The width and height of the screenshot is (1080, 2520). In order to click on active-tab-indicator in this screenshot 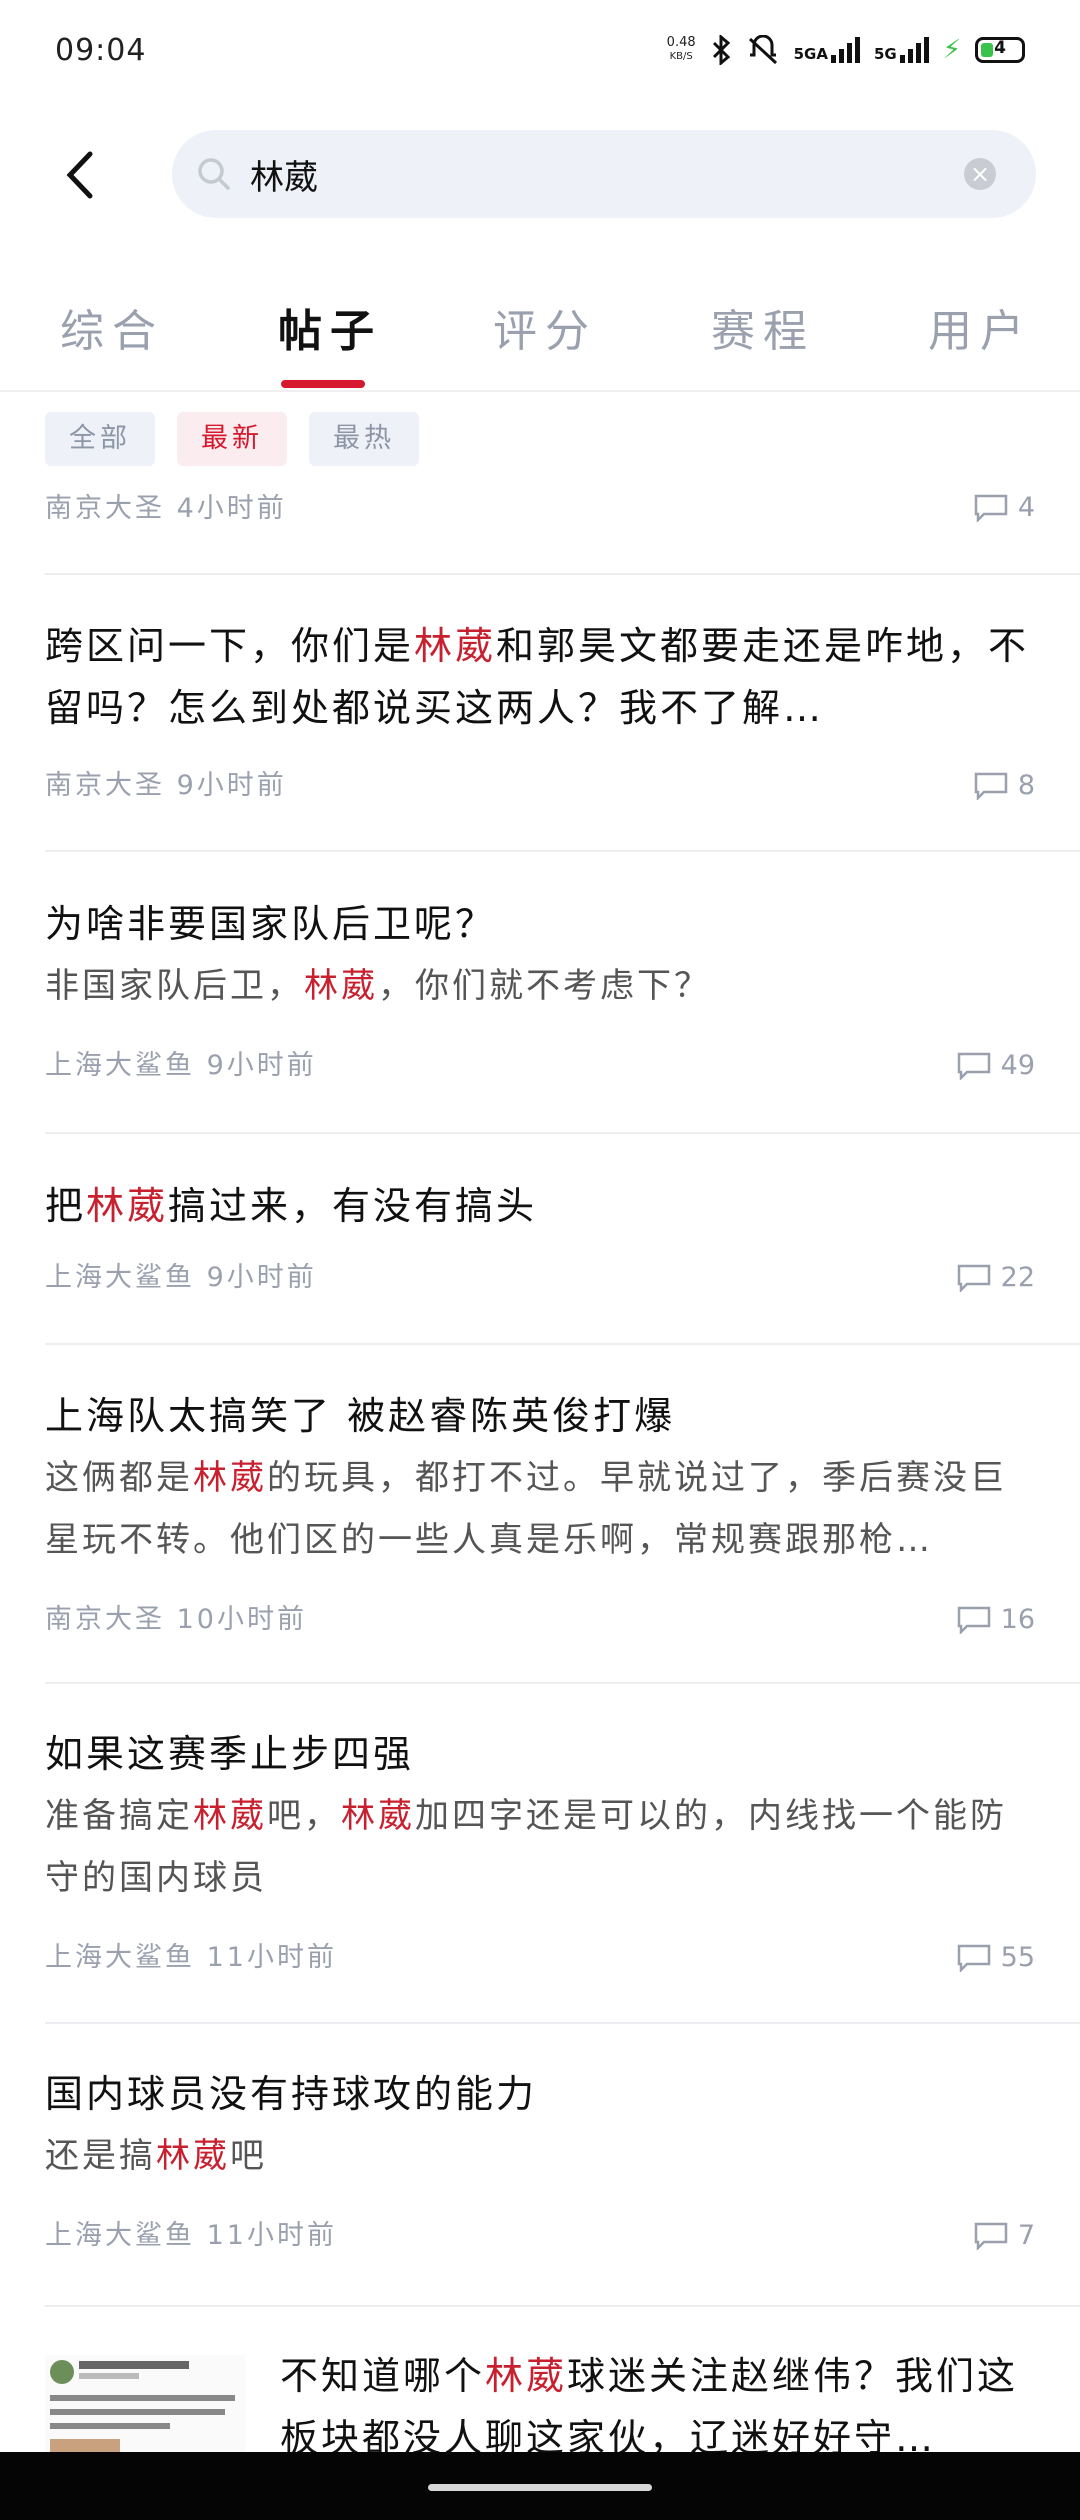, I will do `click(323, 384)`.